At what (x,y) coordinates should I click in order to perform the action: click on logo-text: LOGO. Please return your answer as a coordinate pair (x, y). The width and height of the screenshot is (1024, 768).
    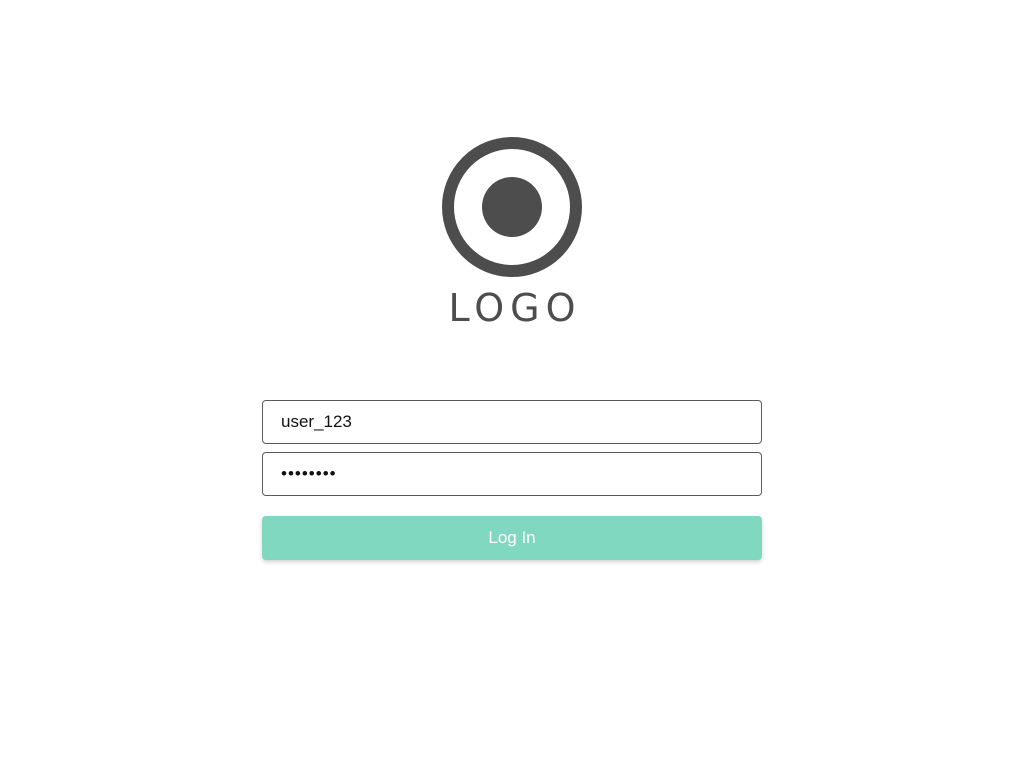
    Looking at the image, I should click on (515, 308).